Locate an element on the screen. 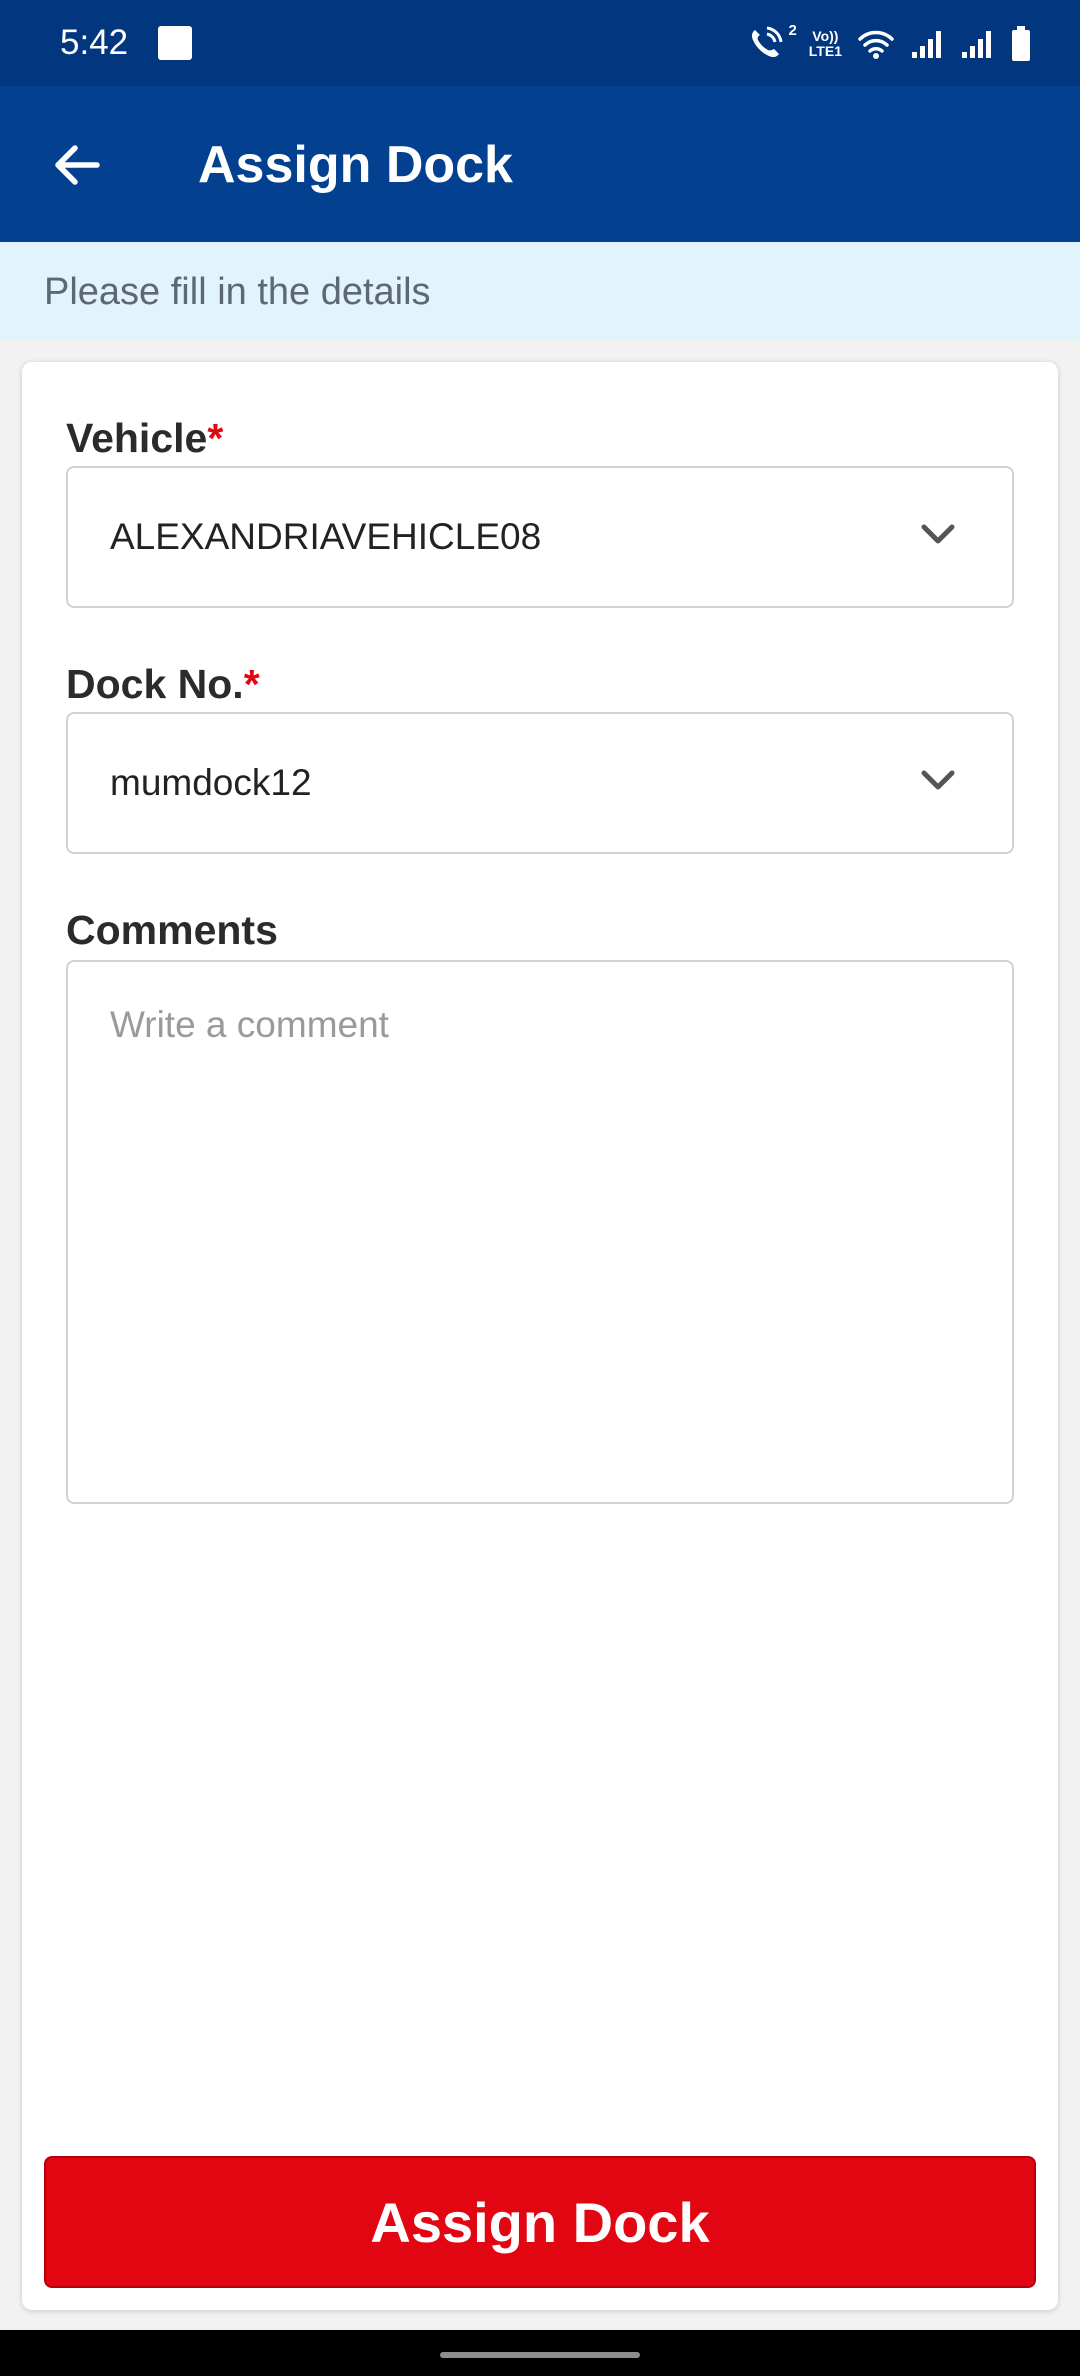  vehicle-select-value: ALEXANDRIAVEHICLE08 is located at coordinates (326, 536).